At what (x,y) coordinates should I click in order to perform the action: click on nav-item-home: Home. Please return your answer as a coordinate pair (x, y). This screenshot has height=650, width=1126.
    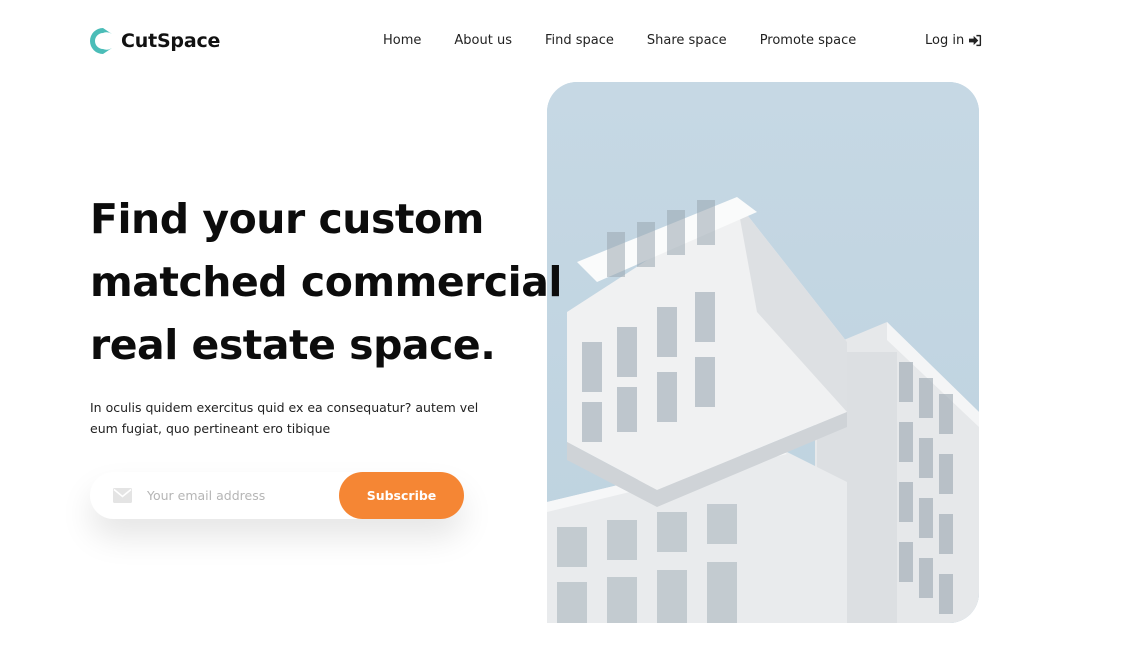
    Looking at the image, I should click on (402, 40).